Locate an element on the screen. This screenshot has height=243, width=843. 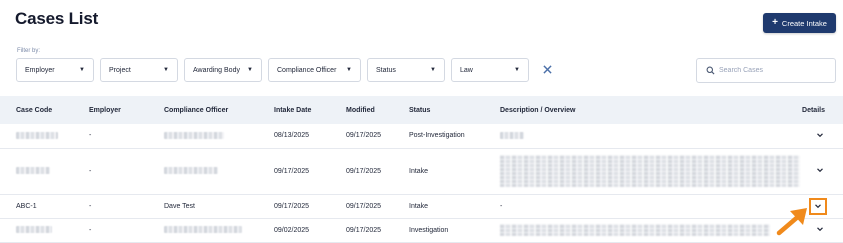
filter-status: Status ▼ is located at coordinates (406, 70).